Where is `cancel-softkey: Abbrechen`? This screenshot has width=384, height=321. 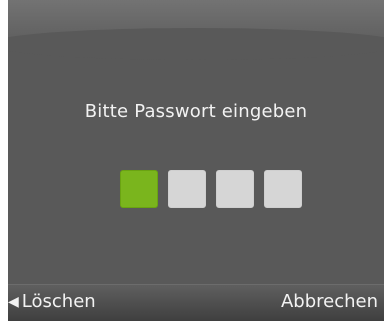 cancel-softkey: Abbrechen is located at coordinates (329, 301).